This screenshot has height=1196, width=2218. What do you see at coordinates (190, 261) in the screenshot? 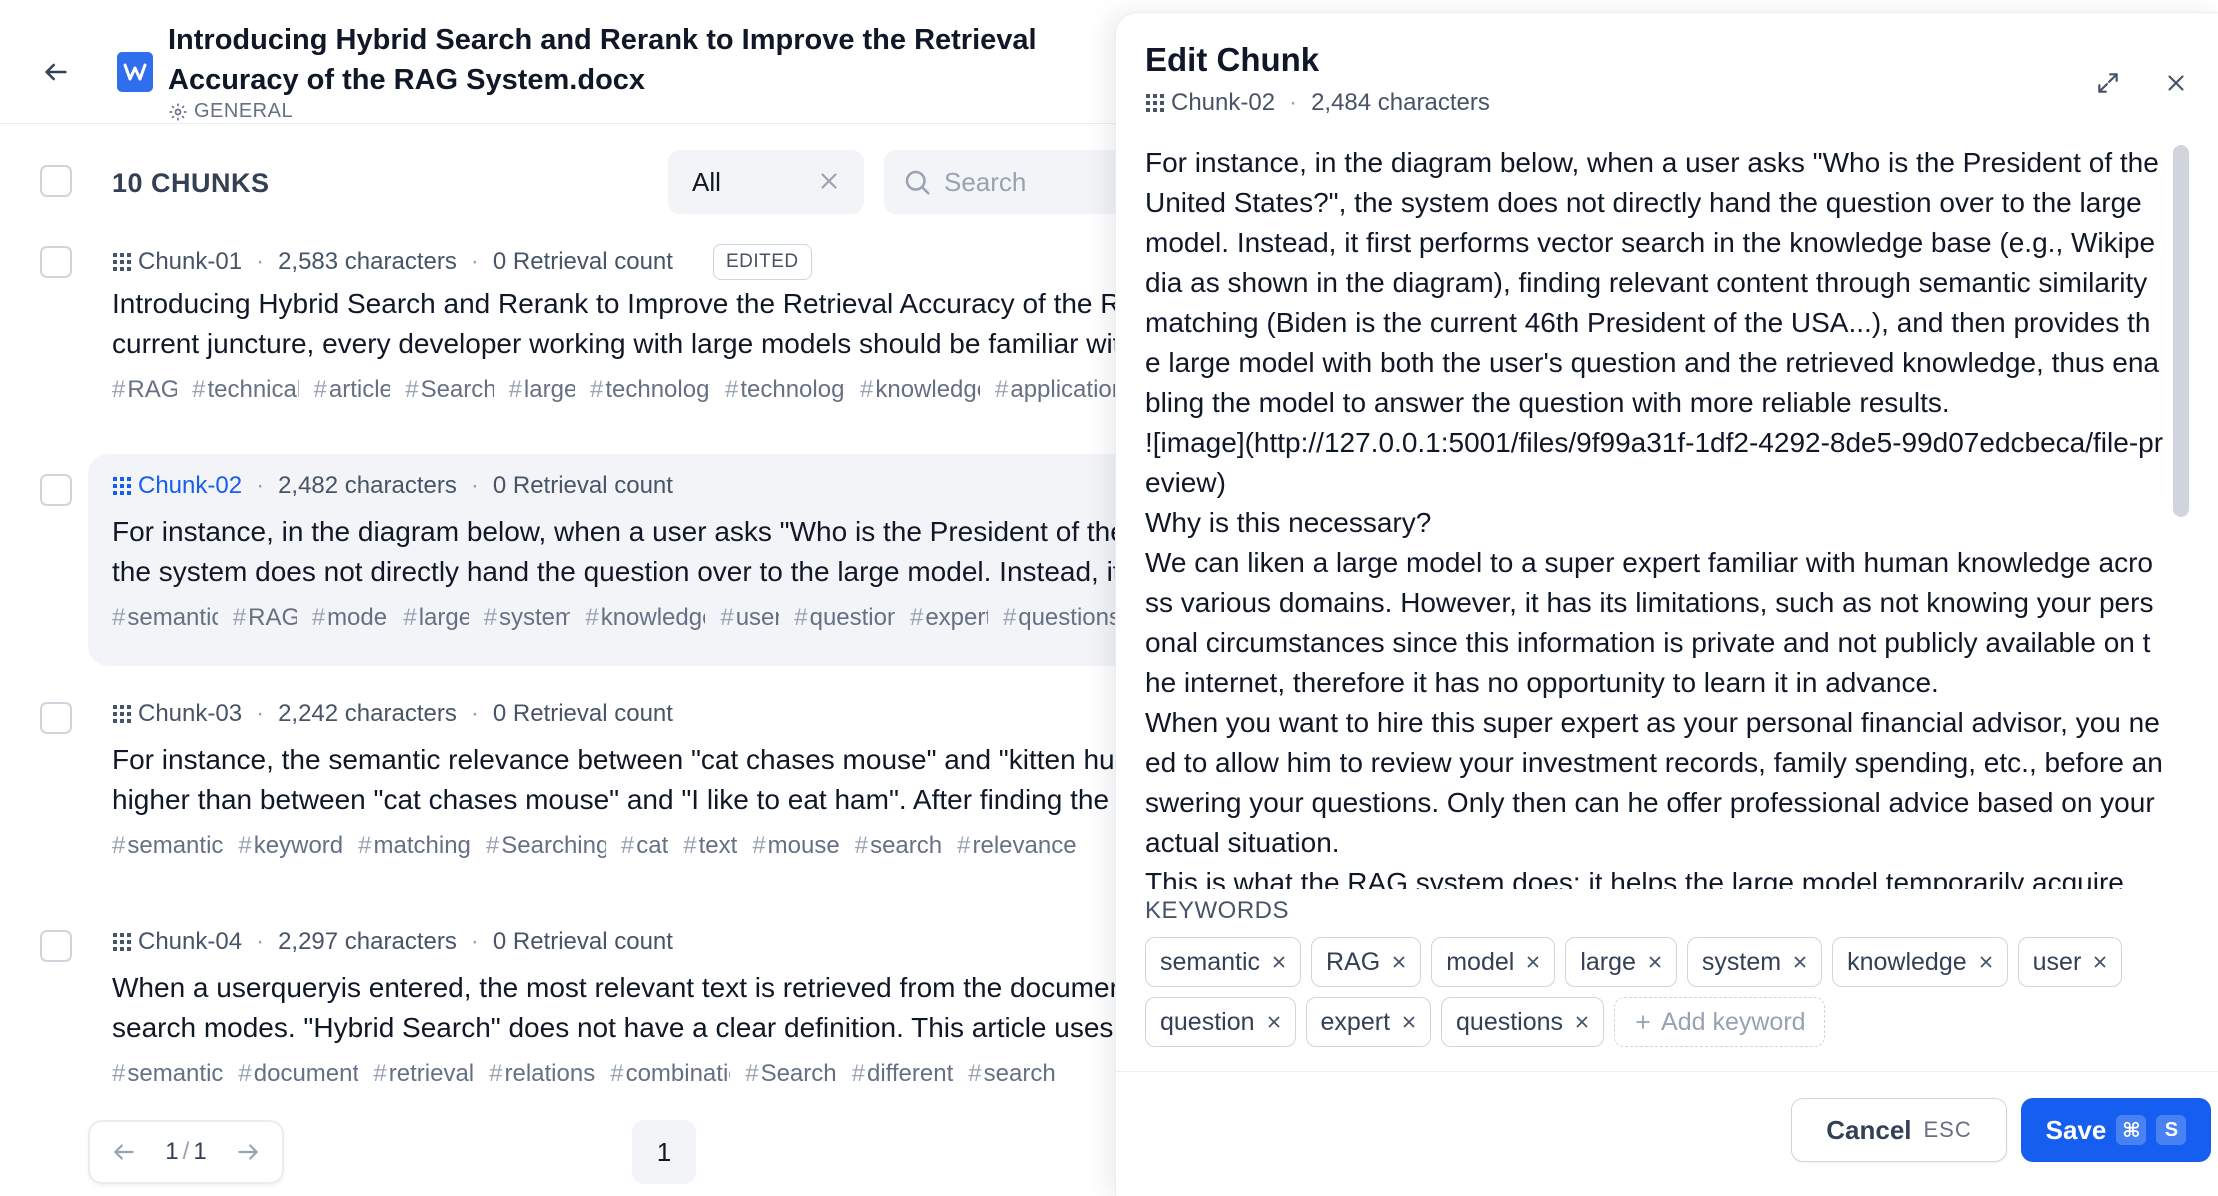
I see `chunk-name: Chunk-01` at bounding box center [190, 261].